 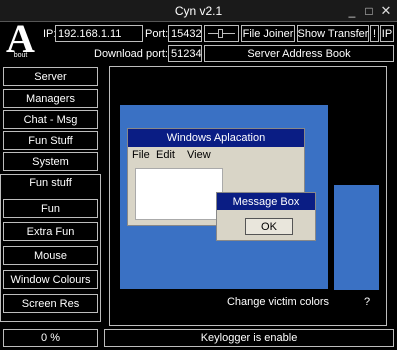 I want to click on fun-stuff-title: Fun stuff, so click(x=50, y=183).